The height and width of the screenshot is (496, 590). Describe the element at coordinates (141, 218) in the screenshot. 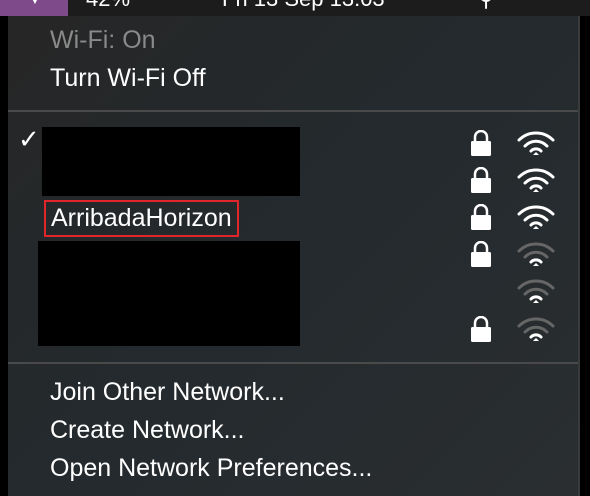

I see `network-name-highlighted: ArribadaHorizon` at that location.